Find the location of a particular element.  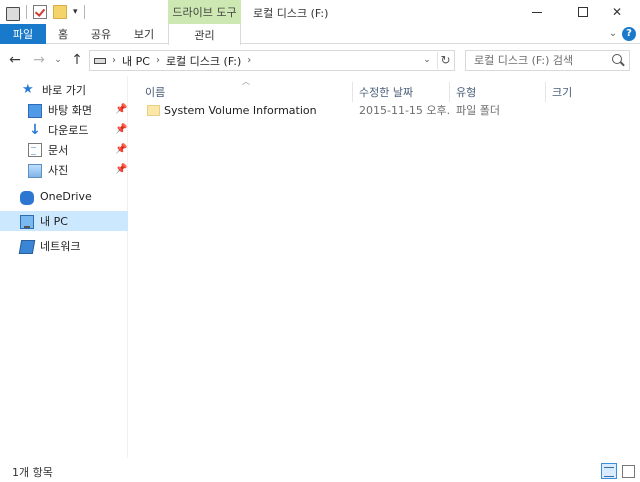

sidebar-item-quick-access: ★ 바로 가기 is located at coordinates (64, 90).